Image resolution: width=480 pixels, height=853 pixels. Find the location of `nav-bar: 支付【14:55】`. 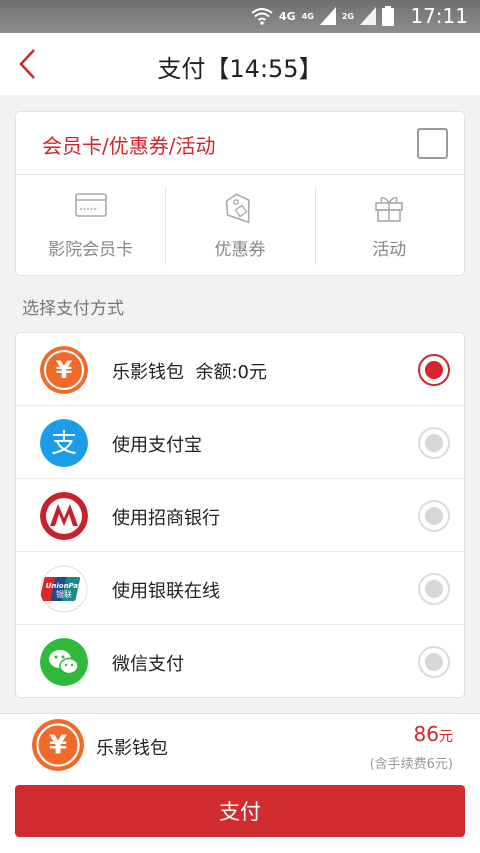

nav-bar: 支付【14:55】 is located at coordinates (240, 64).